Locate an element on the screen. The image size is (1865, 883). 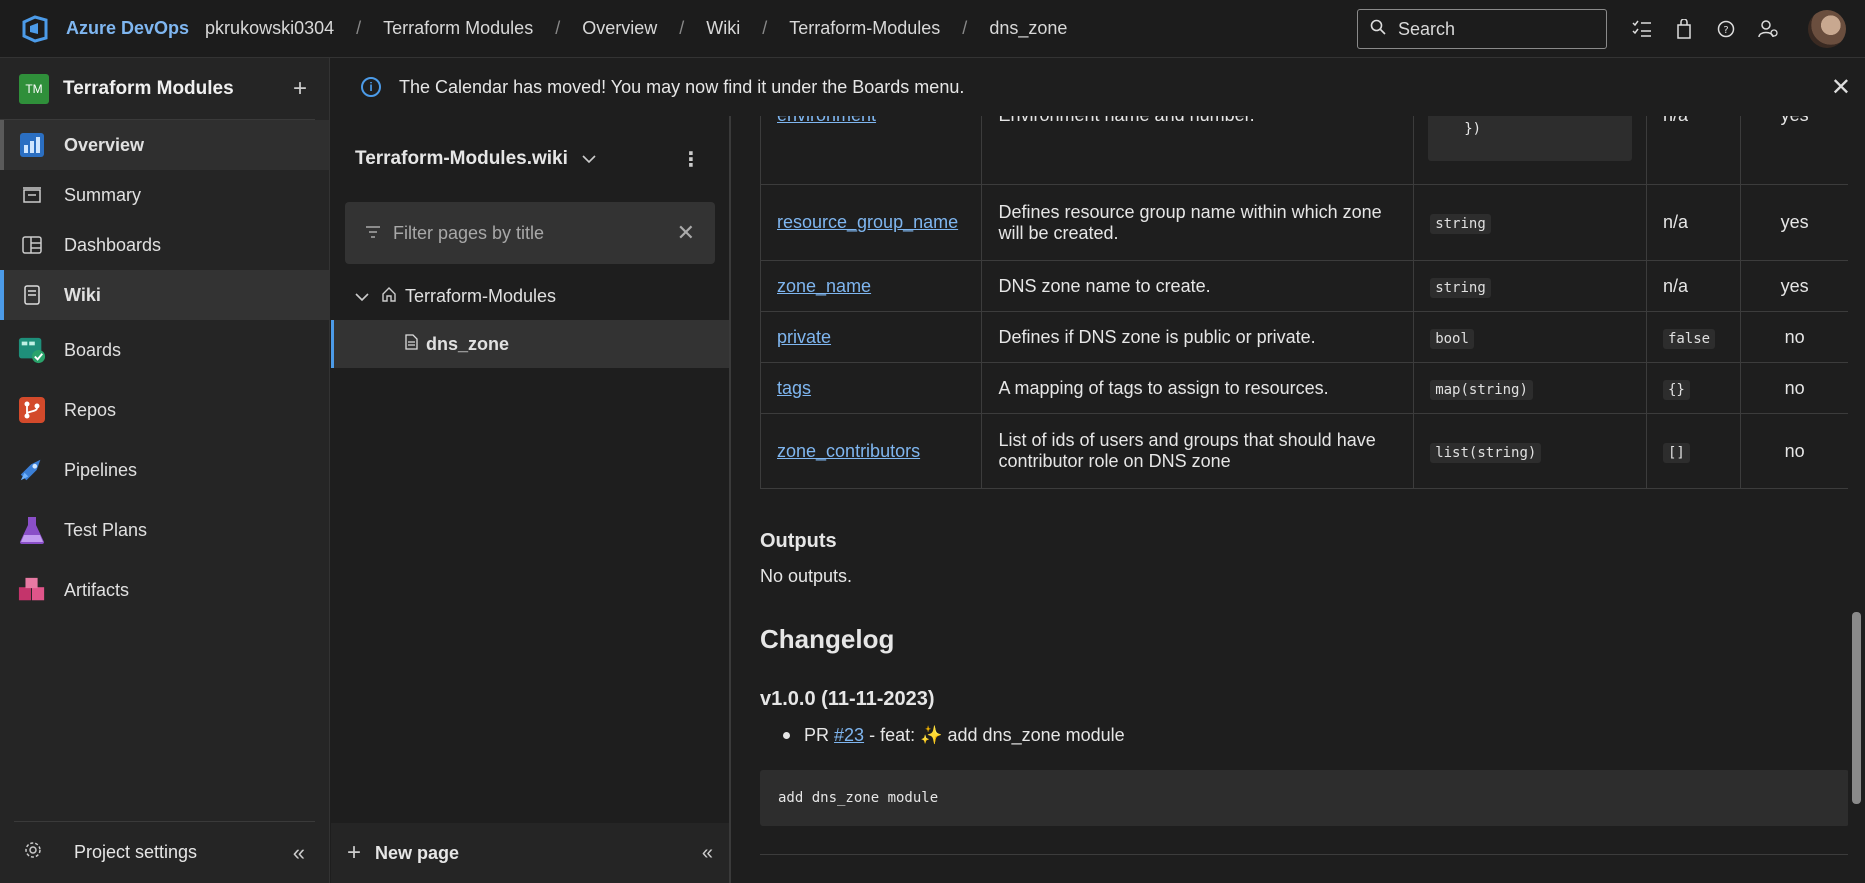
info-icon: i is located at coordinates (371, 87).